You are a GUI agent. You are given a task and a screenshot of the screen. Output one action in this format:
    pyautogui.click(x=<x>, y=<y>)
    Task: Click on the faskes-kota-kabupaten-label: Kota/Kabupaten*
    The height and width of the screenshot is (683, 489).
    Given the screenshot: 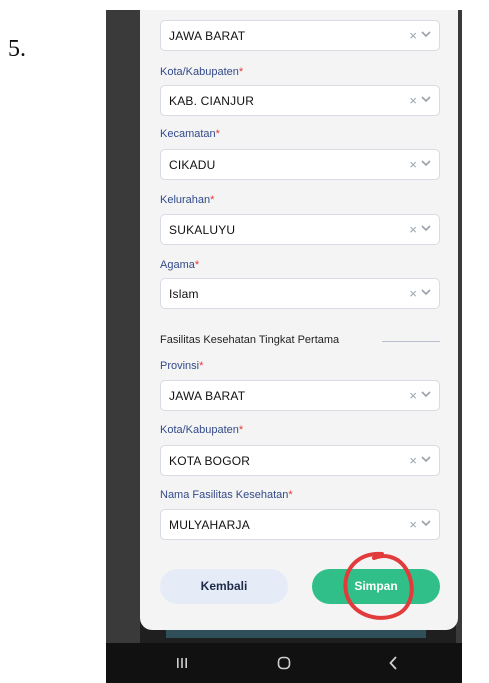 What is the action you would take?
    pyautogui.click(x=202, y=430)
    